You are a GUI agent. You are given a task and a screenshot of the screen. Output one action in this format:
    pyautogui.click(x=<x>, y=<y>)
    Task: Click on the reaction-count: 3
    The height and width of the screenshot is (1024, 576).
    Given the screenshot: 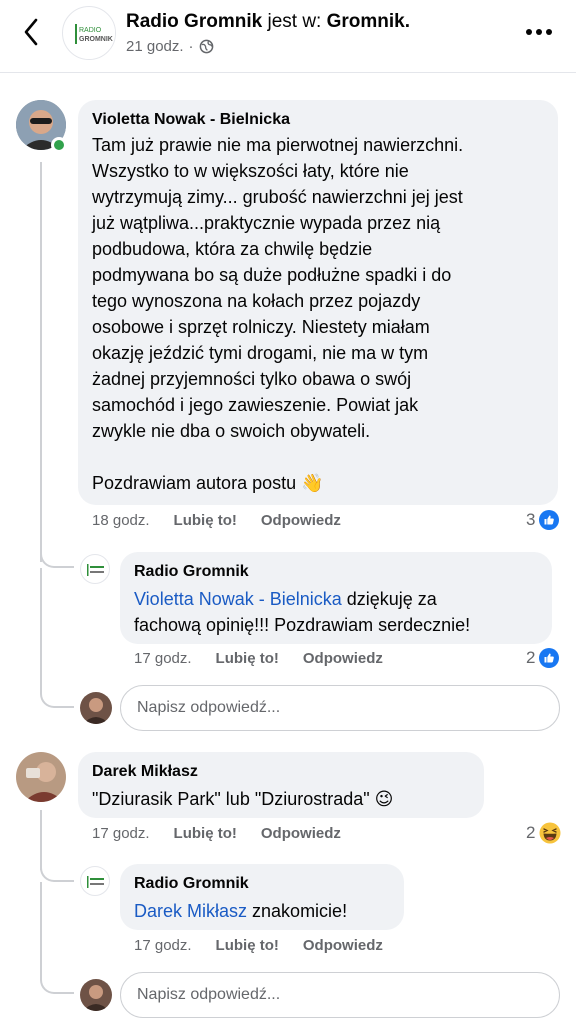 What is the action you would take?
    pyautogui.click(x=543, y=520)
    